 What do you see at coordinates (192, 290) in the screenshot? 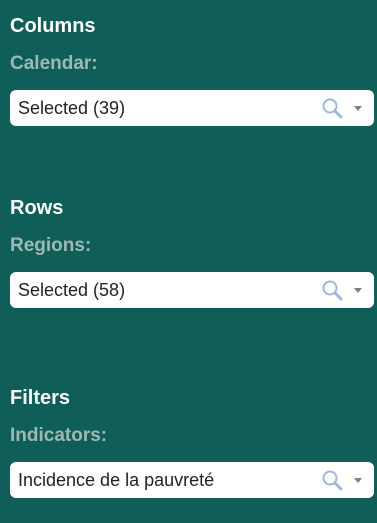
I see `regions-select: Selected (58)` at bounding box center [192, 290].